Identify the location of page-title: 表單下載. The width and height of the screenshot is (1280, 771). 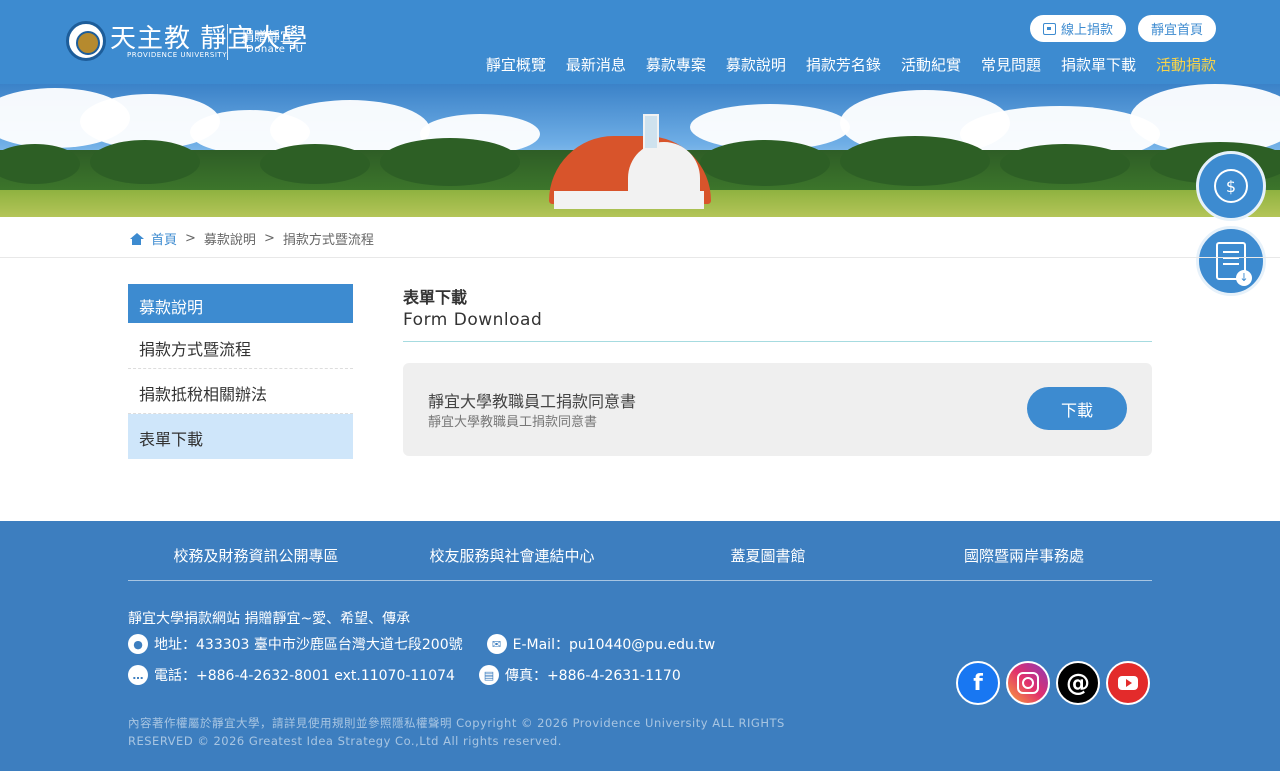
(435, 297).